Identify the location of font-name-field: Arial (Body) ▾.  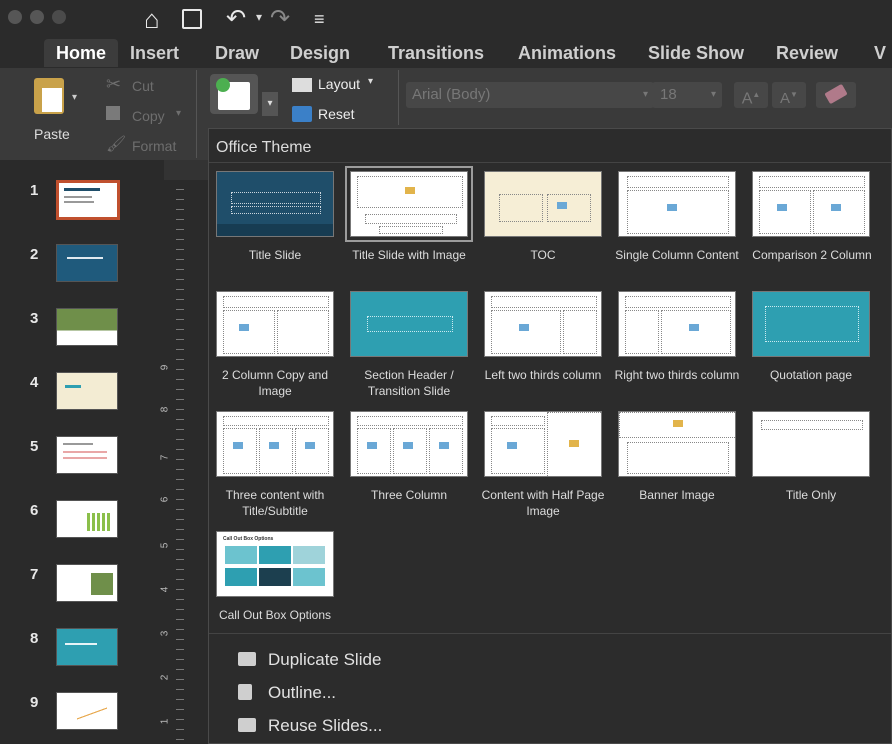
(530, 95).